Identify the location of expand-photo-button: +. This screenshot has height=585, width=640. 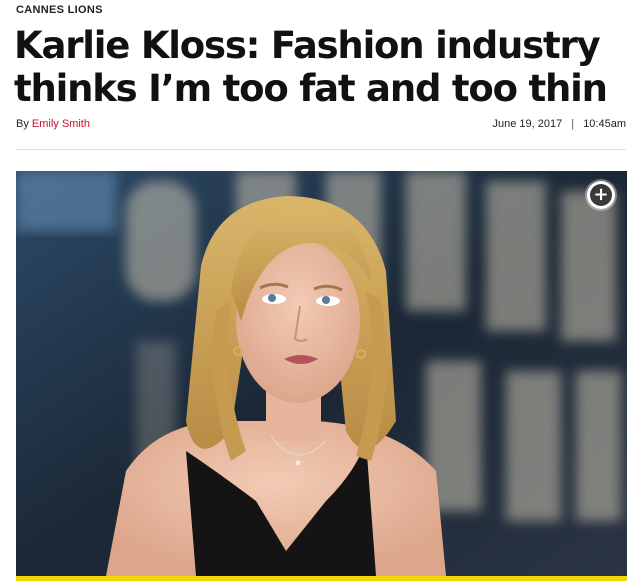
(601, 195).